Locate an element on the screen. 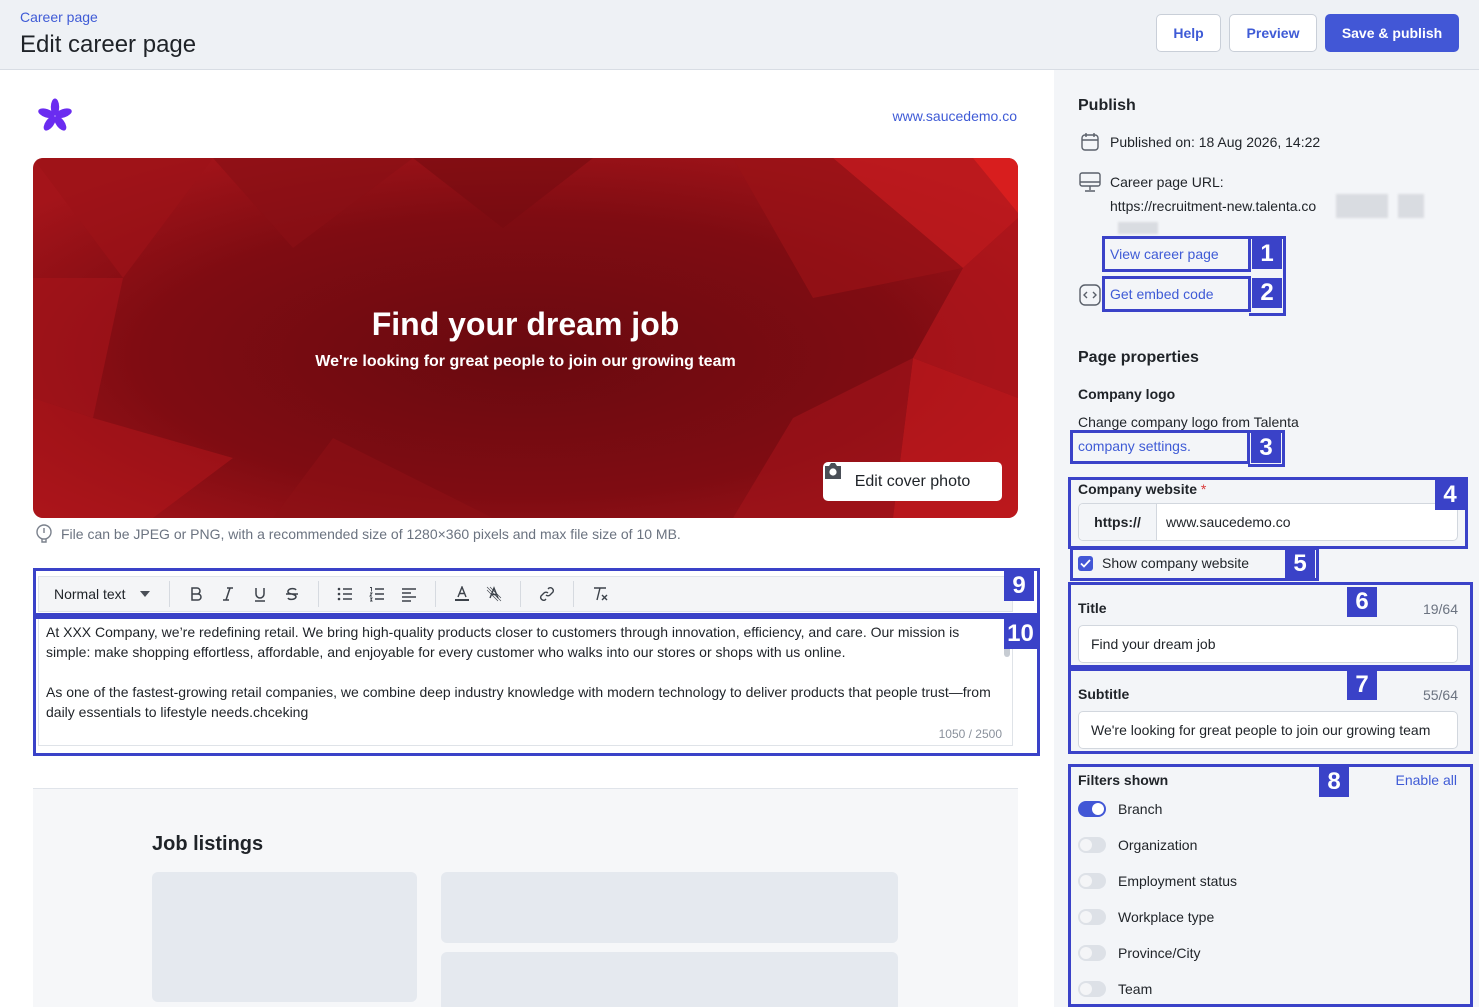 This screenshot has height=1007, width=1479. lightbulb-icon is located at coordinates (44, 533).